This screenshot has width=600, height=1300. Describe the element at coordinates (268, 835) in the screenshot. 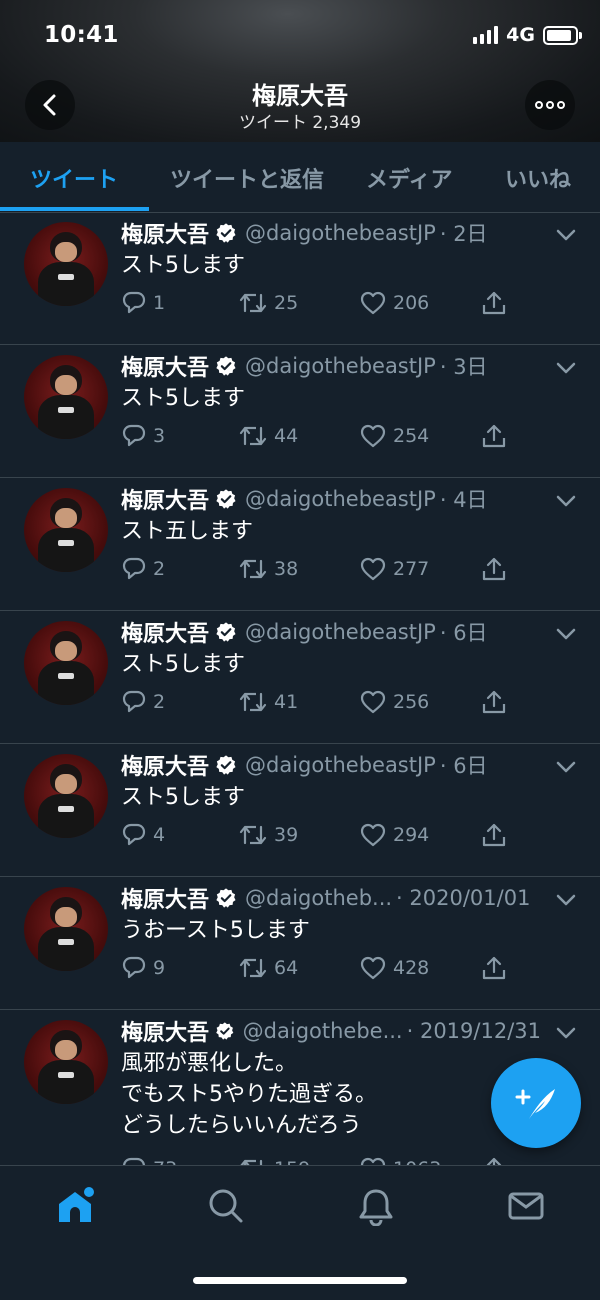

I see `retweet-button: 39` at that location.